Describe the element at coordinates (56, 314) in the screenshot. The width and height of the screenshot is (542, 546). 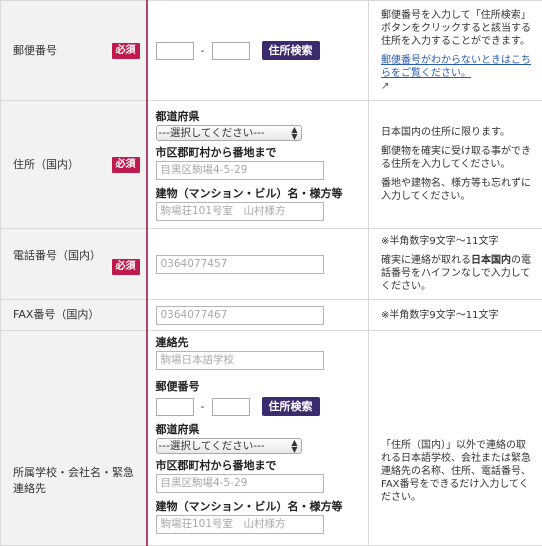
I see `fax-label: FAX番号（国内）` at that location.